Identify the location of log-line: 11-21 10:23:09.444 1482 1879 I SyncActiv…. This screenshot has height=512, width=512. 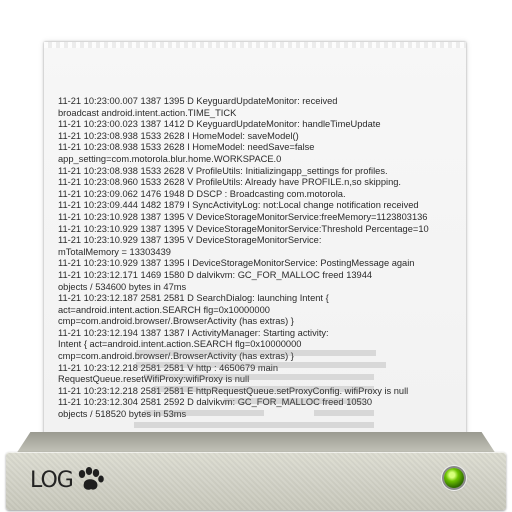
(238, 205).